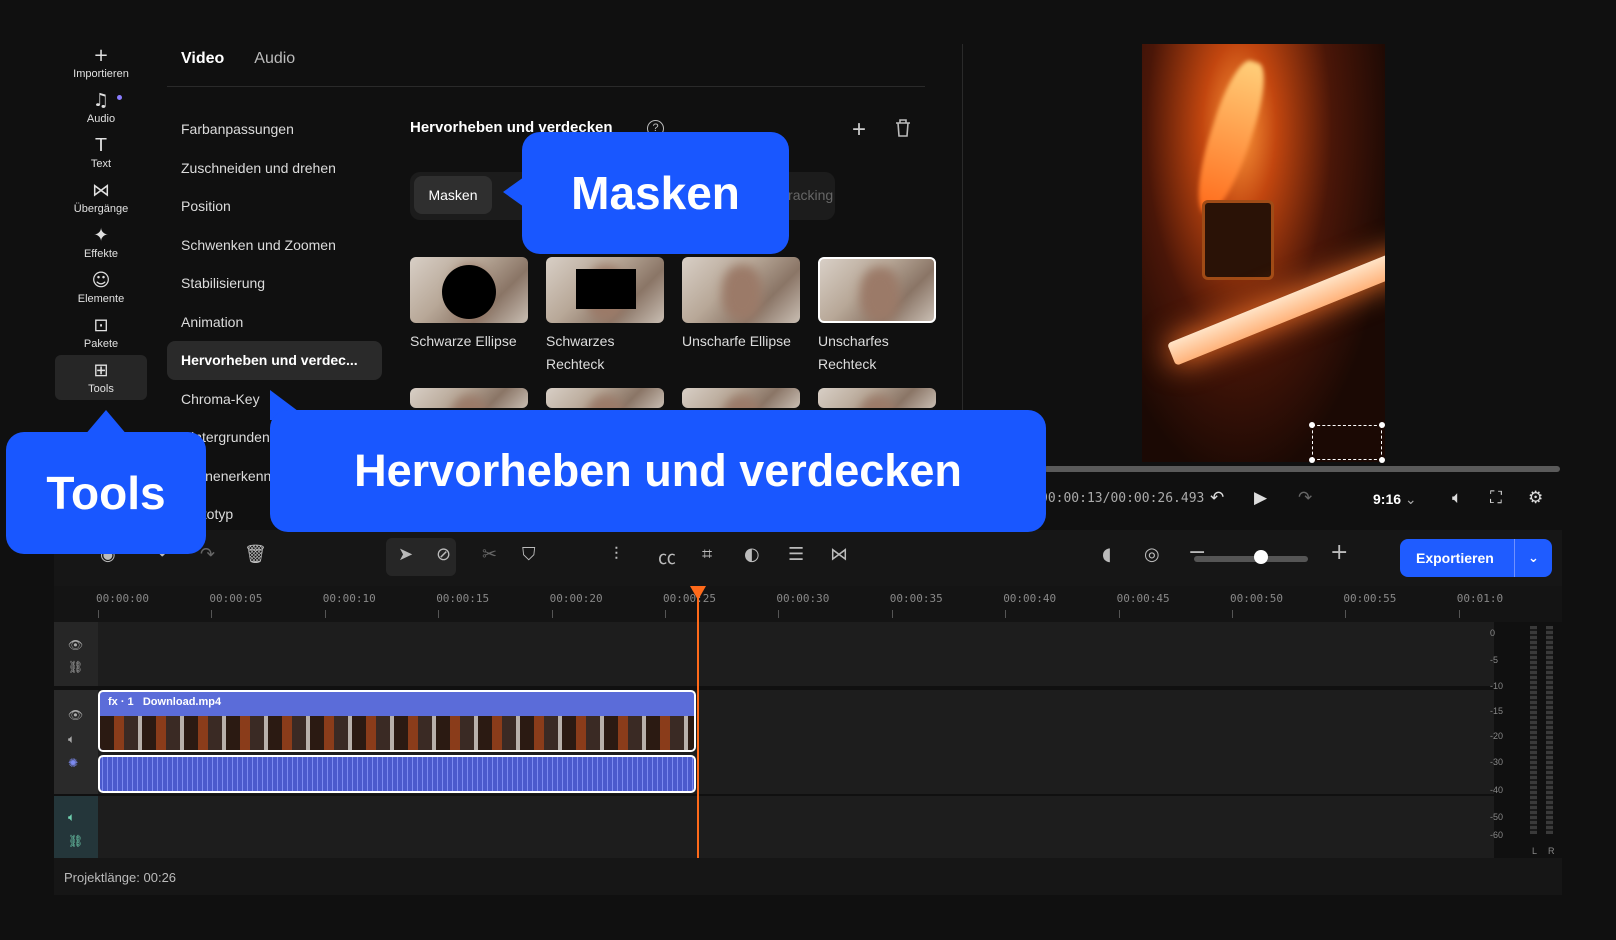  What do you see at coordinates (796, 554) in the screenshot?
I see `adjust-icon: ☰` at bounding box center [796, 554].